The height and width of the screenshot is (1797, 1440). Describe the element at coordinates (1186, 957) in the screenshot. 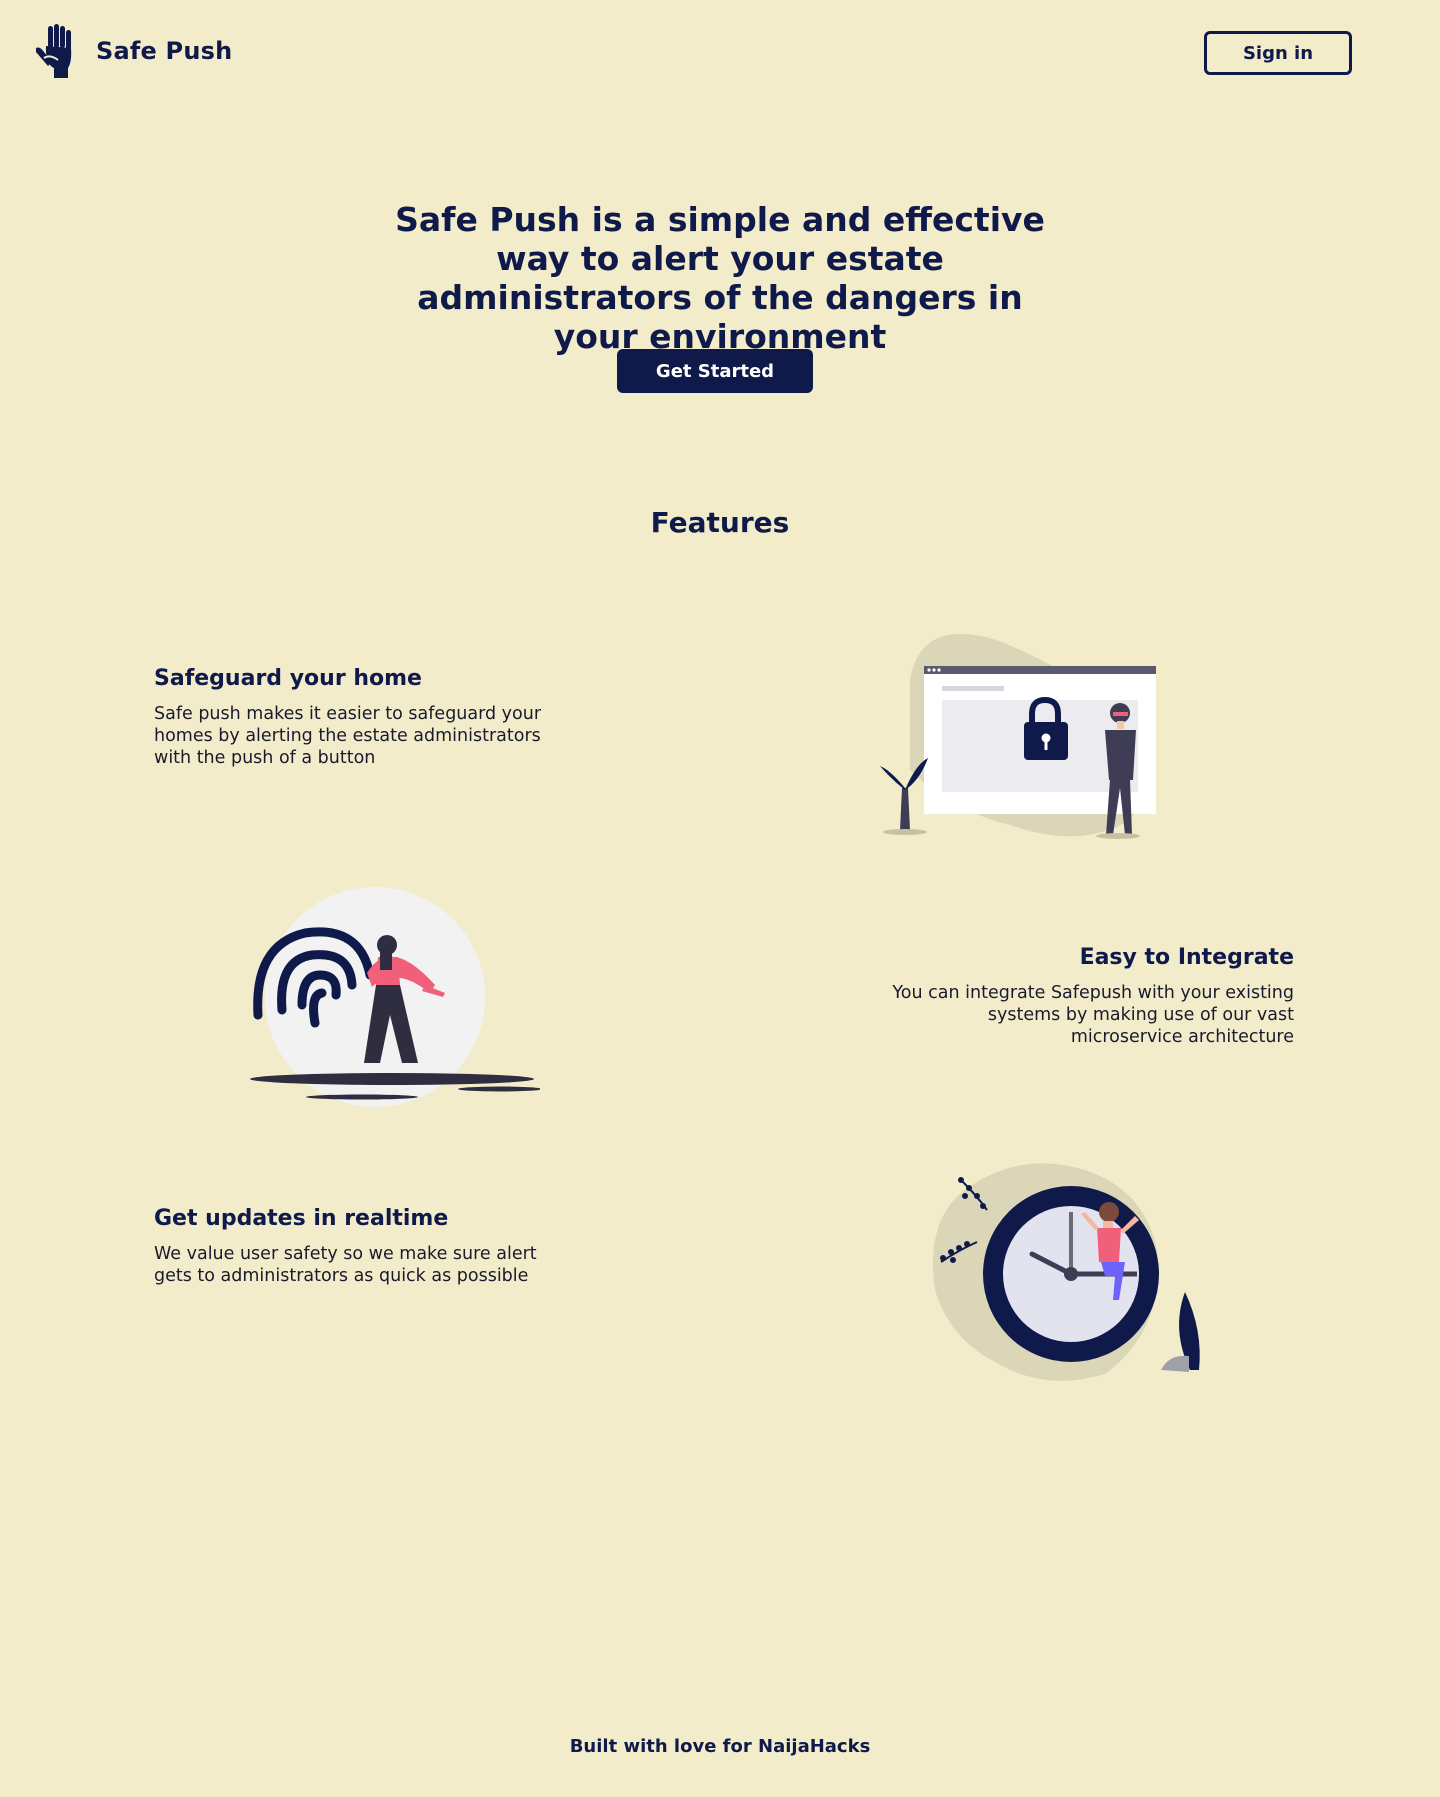

I see `feature-title: Easy to Integrate` at that location.